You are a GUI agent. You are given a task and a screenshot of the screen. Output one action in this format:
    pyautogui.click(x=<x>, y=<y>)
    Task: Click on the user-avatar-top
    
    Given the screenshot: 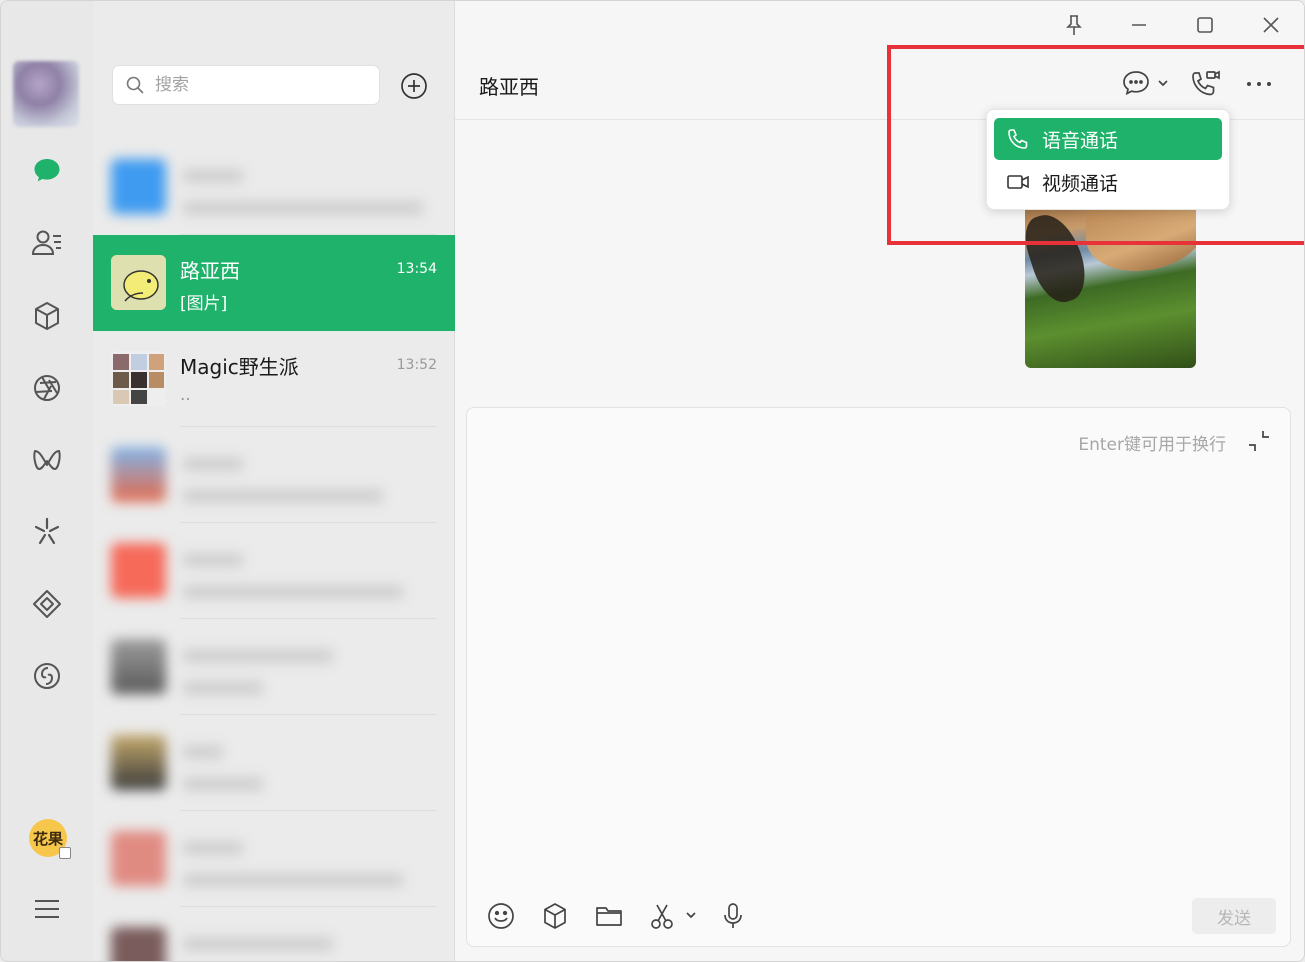 What is the action you would take?
    pyautogui.click(x=46, y=94)
    